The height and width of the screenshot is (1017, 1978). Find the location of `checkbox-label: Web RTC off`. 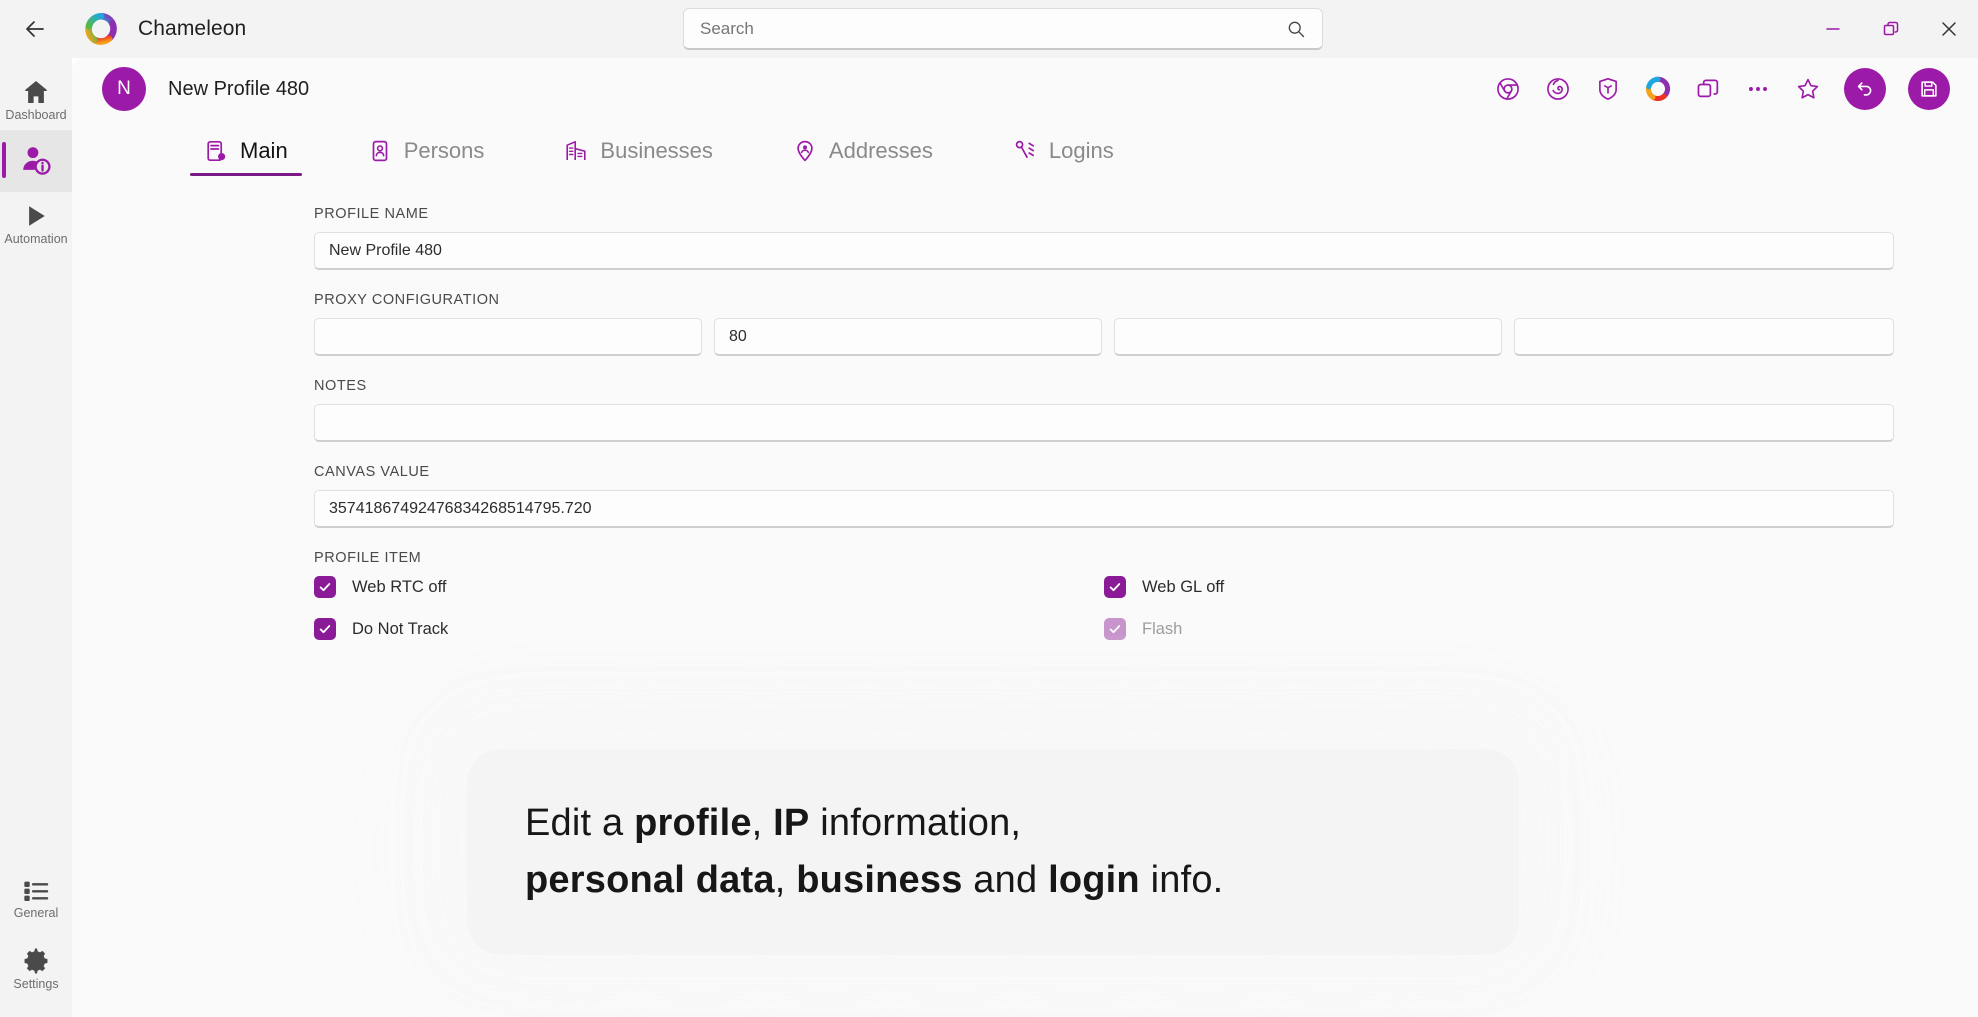

checkbox-label: Web RTC off is located at coordinates (399, 586).